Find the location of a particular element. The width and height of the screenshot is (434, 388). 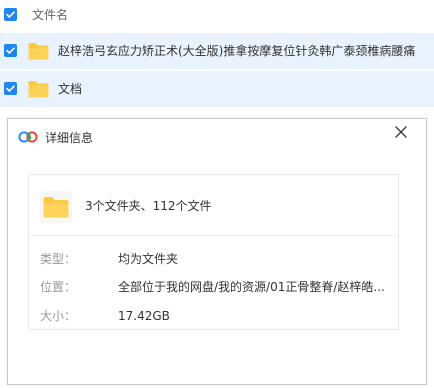

type-value: 均为文件夹 is located at coordinates (148, 259).